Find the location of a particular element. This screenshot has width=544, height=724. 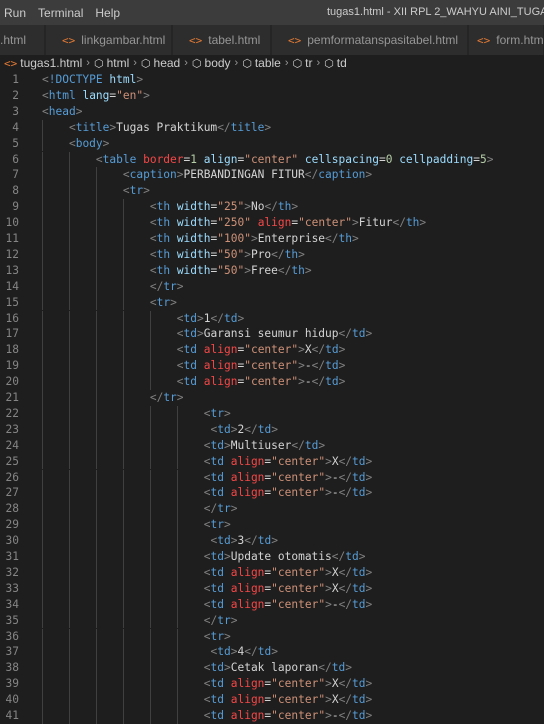

menu-terminal: Terminal is located at coordinates (60, 13).